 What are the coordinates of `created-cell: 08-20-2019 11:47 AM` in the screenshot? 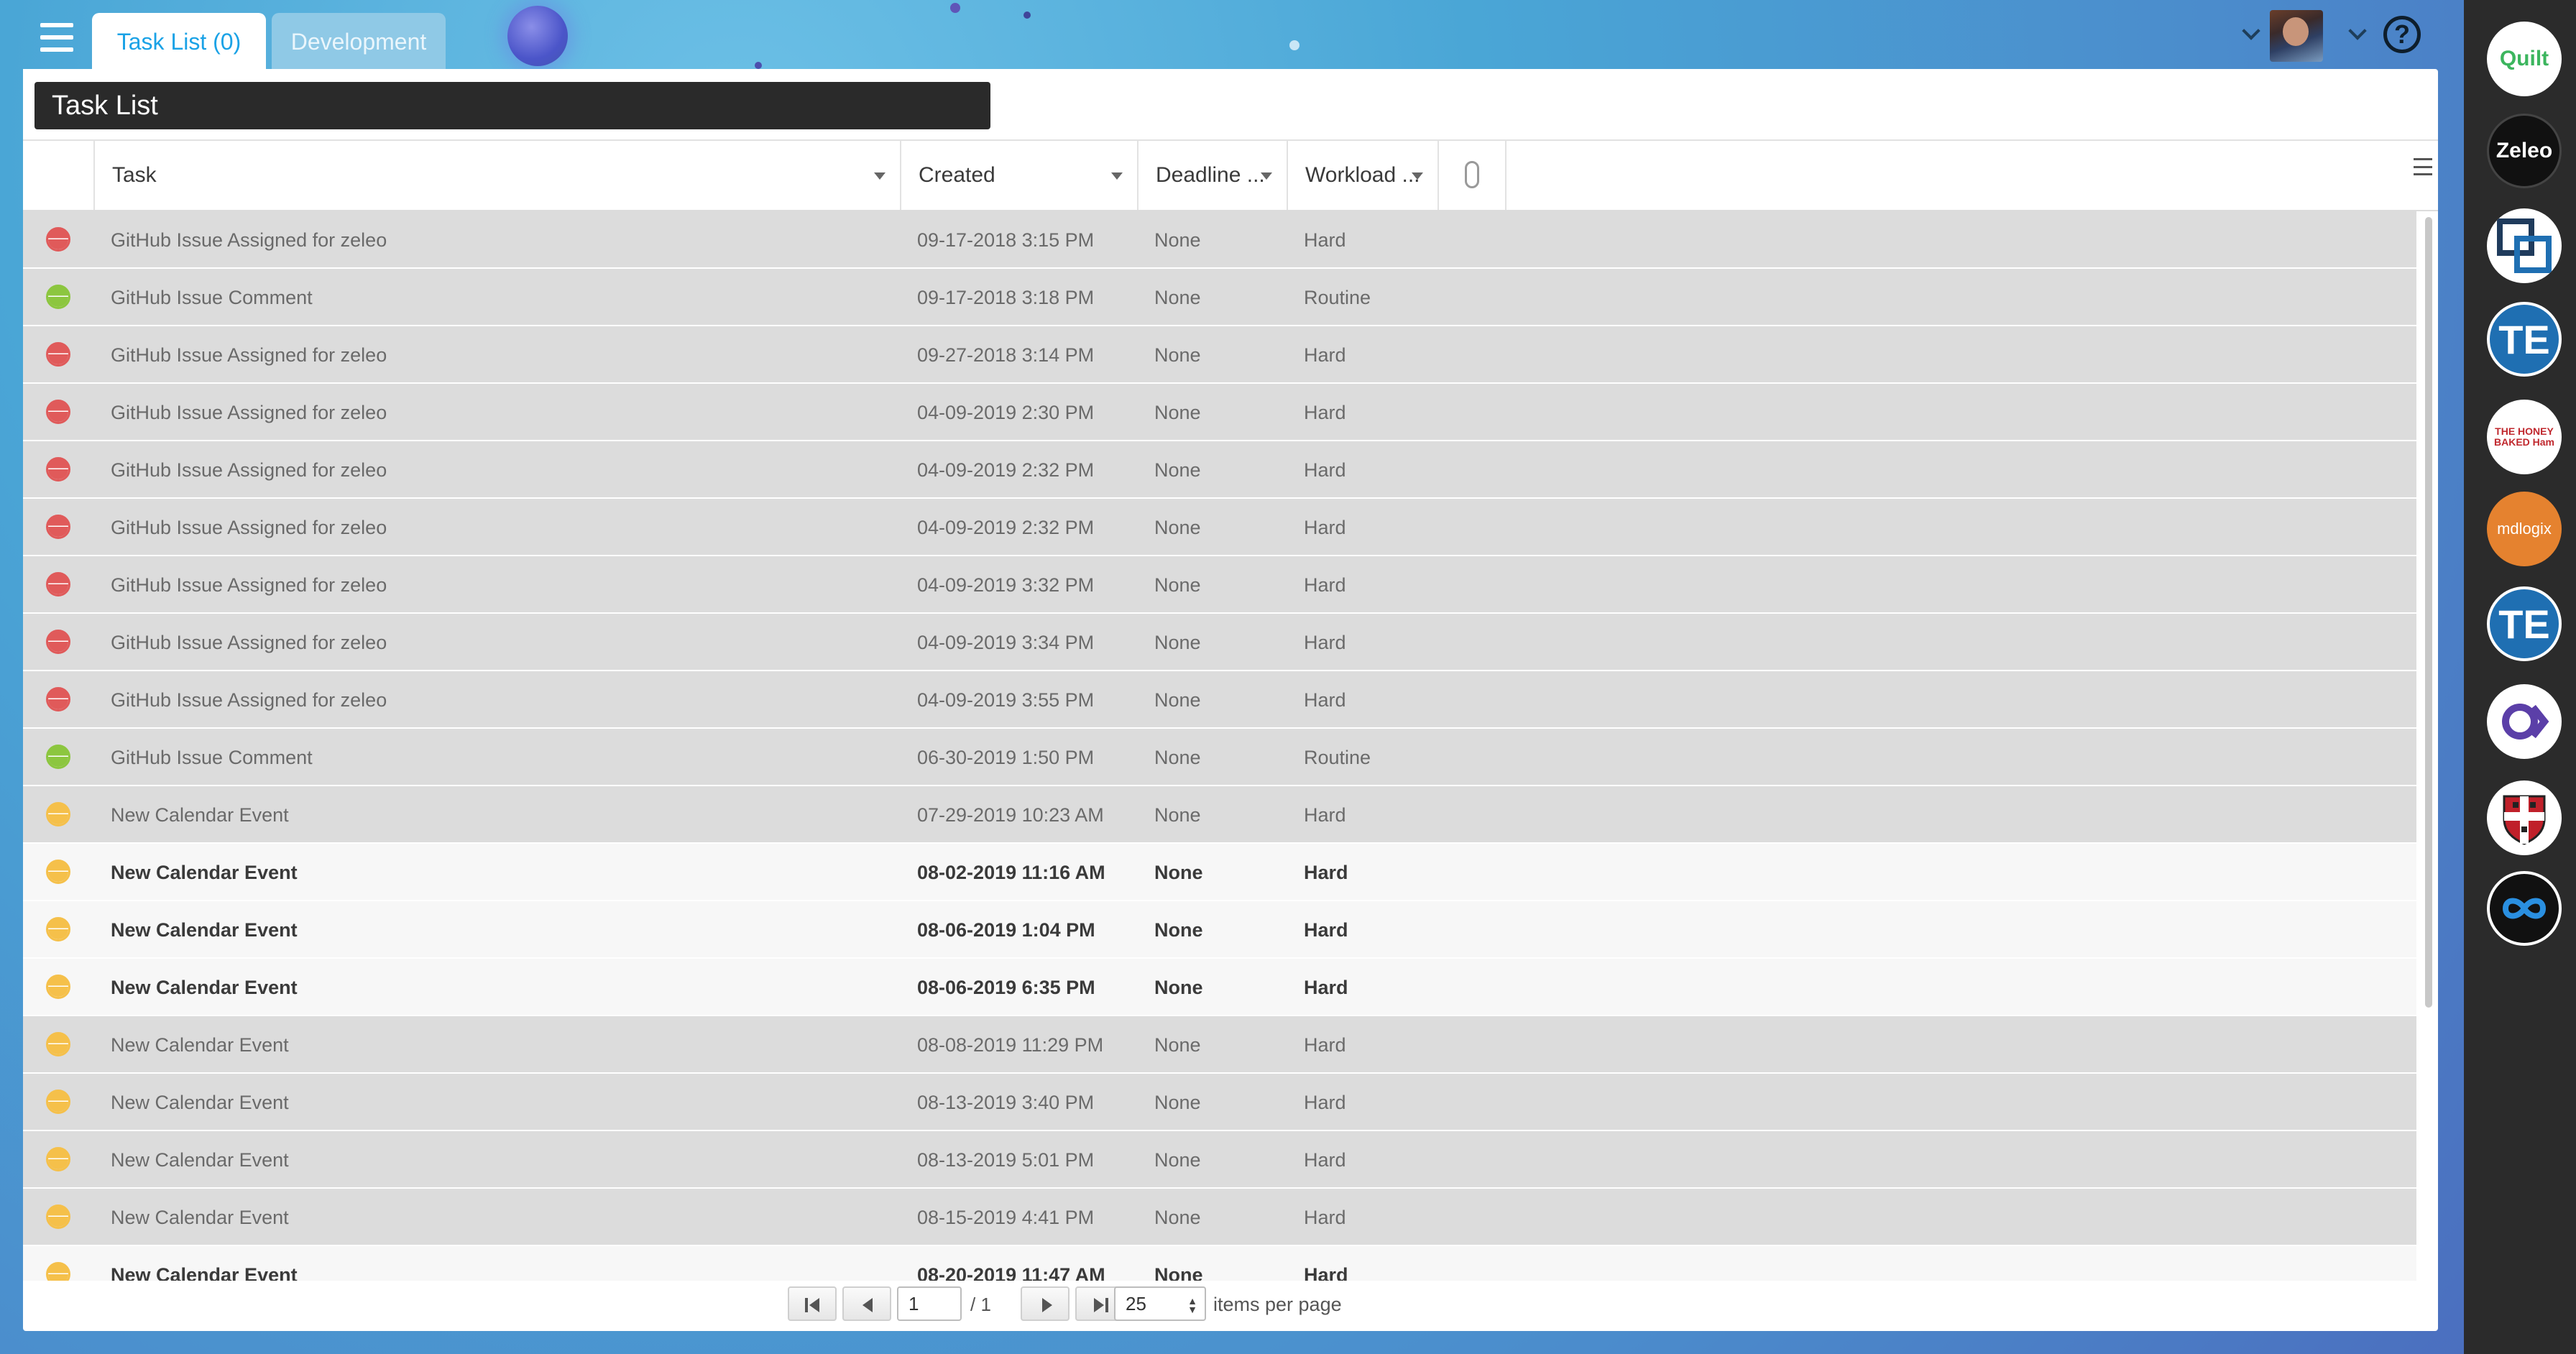 It's located at (1011, 1272).